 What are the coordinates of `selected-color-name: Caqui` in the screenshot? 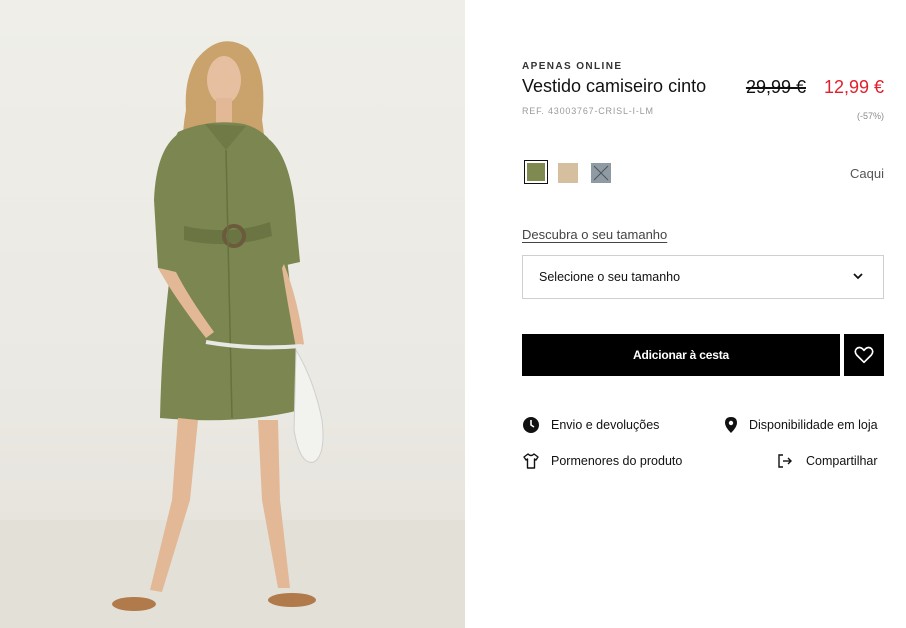 It's located at (867, 173).